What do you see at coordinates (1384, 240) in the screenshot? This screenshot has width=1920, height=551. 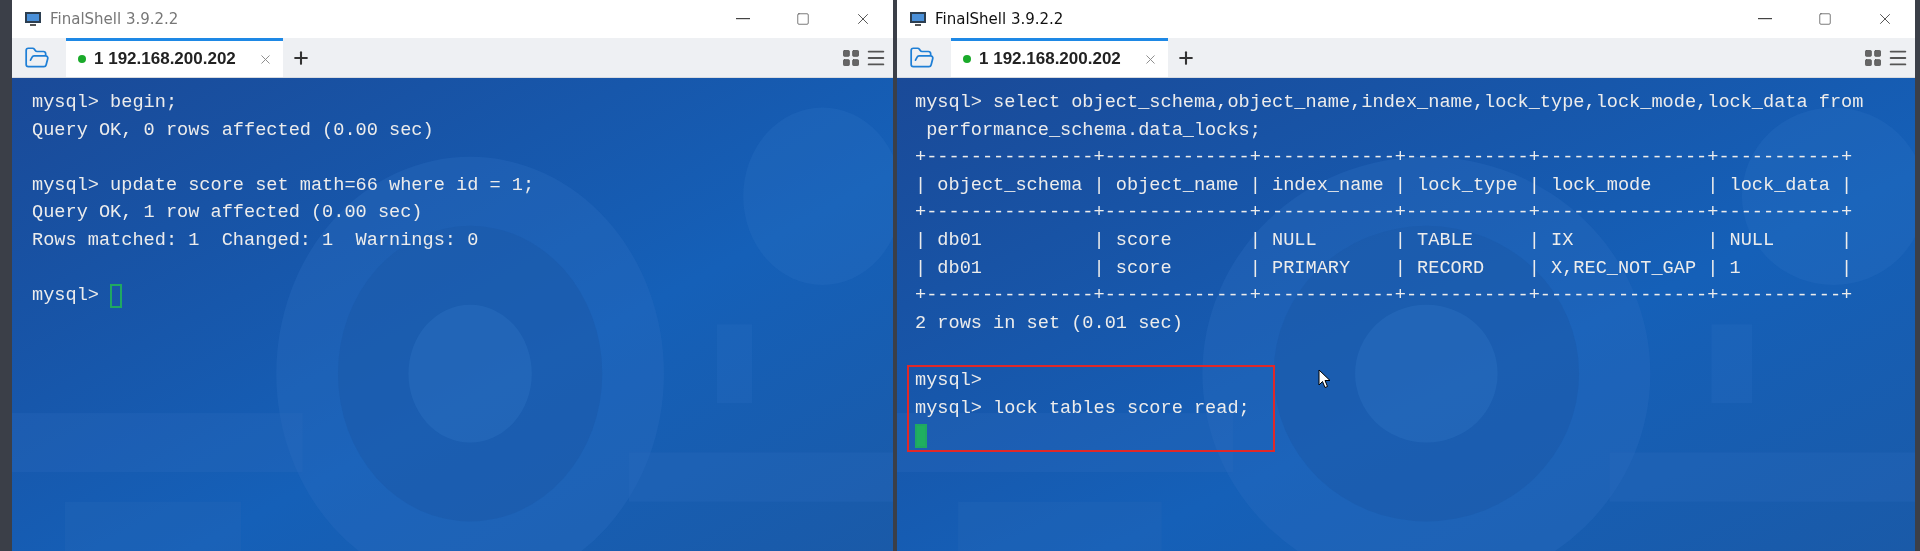 I see `terminal-line: | db01 | score | NULL | TABLE | IX | NULL |` at bounding box center [1384, 240].